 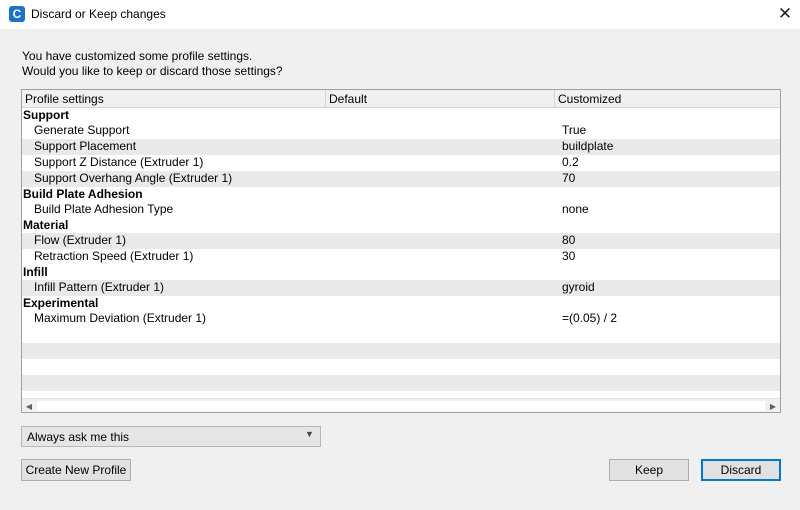 What do you see at coordinates (649, 470) in the screenshot?
I see `keep-button: Keep` at bounding box center [649, 470].